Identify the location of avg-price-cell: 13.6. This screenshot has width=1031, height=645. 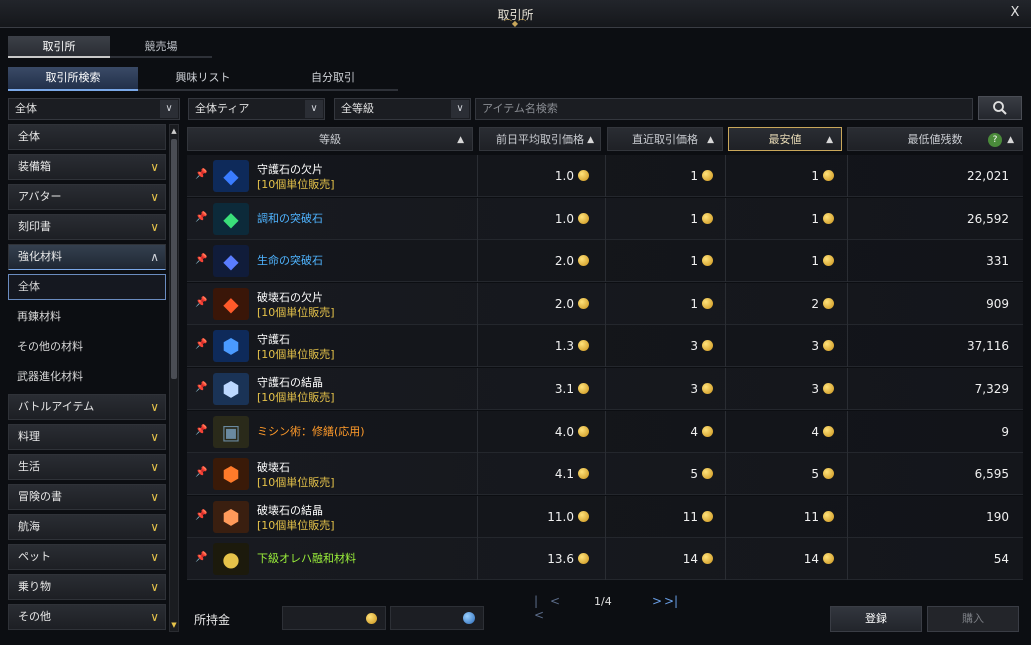
(538, 559).